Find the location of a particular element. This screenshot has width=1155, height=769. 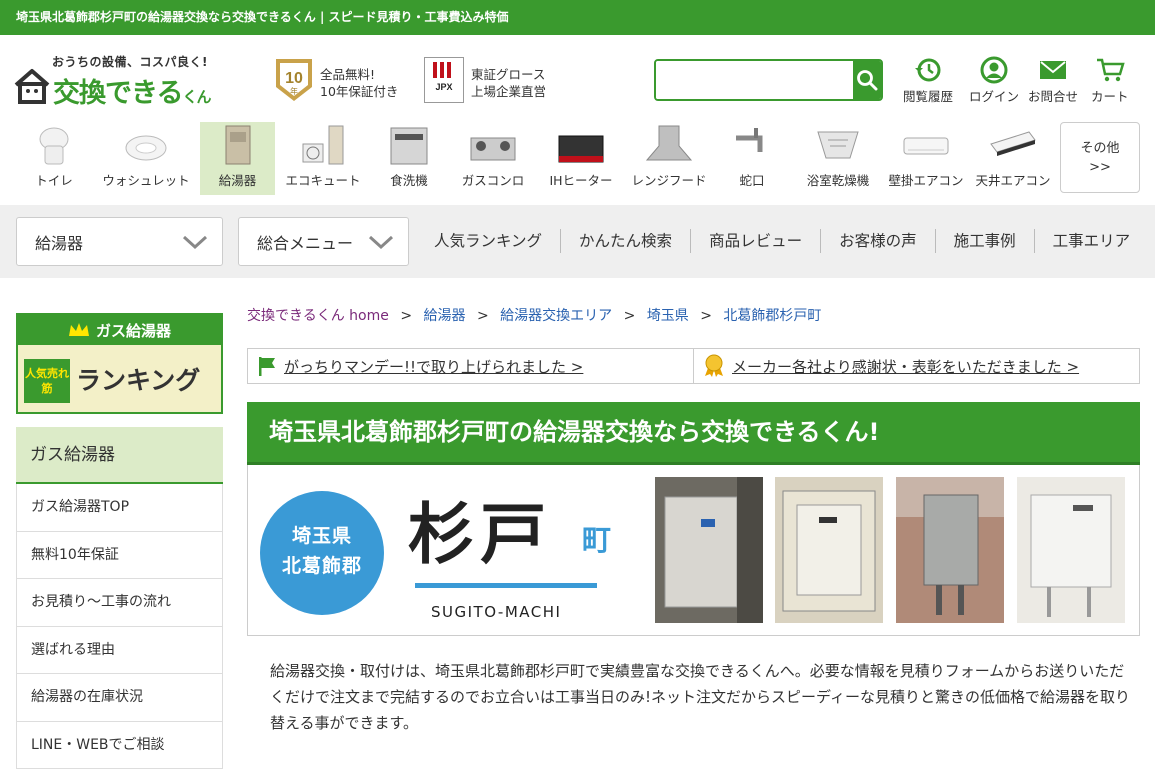

jpx-label: JPX is located at coordinates (443, 87).